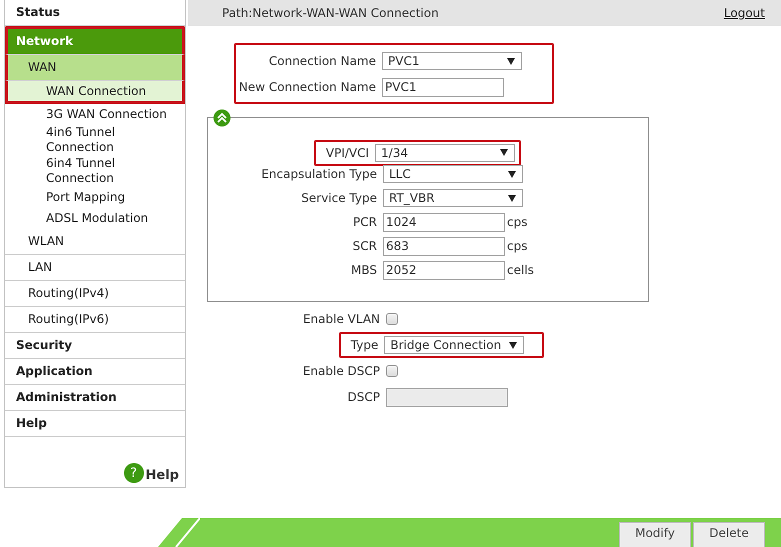 Image resolution: width=781 pixels, height=547 pixels. Describe the element at coordinates (452, 61) in the screenshot. I see `dropdown: PVC1` at that location.